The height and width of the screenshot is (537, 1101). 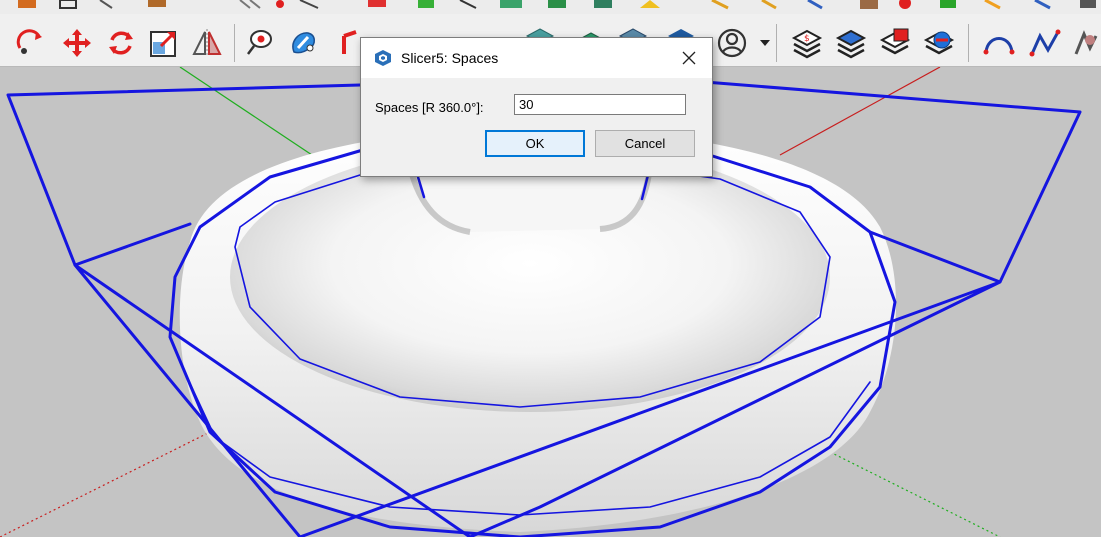 I want to click on close-icon, so click(x=689, y=58).